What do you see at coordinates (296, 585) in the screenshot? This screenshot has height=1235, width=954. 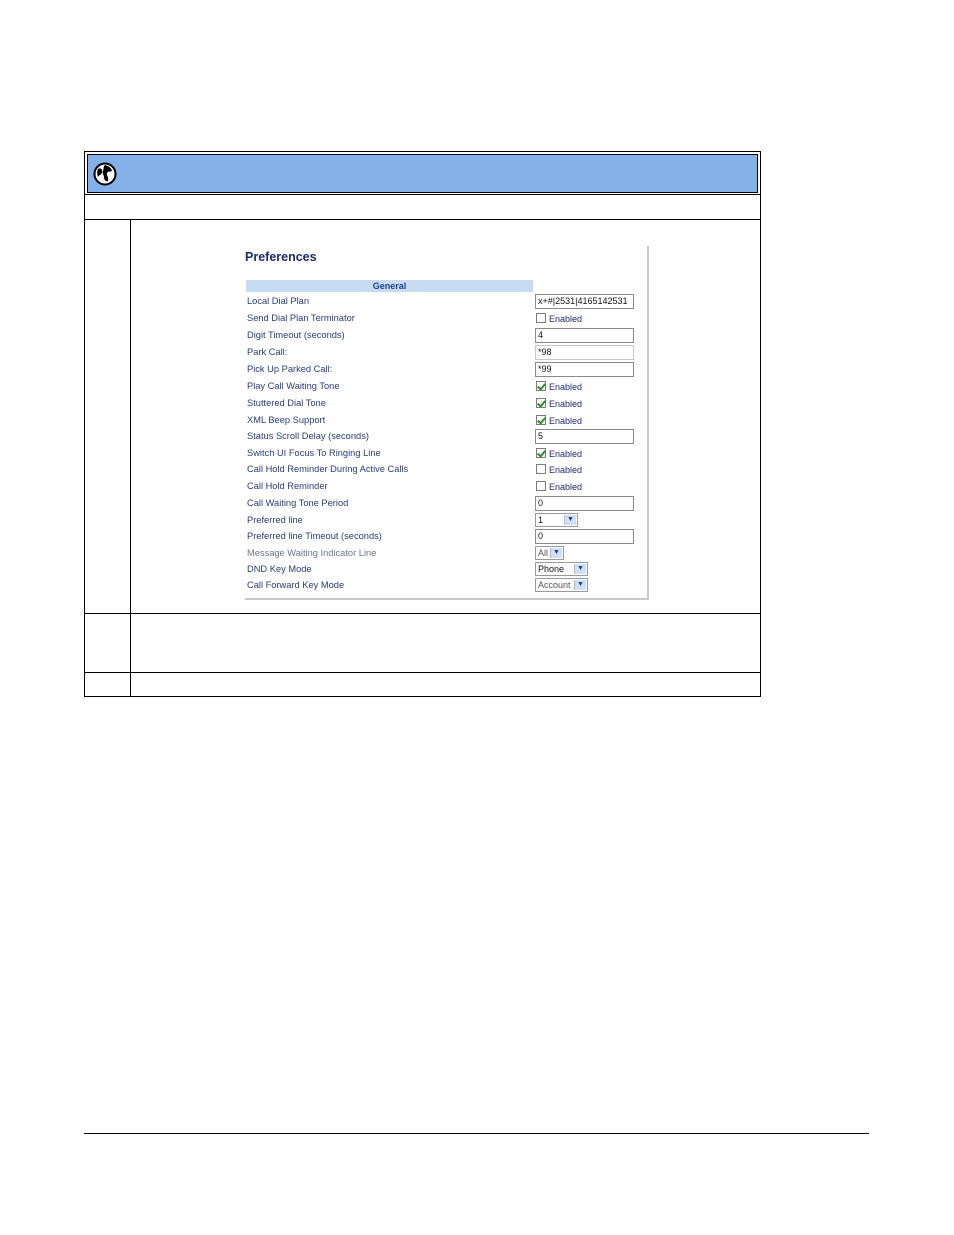 I see `field-label: Call Forward Key Mode` at bounding box center [296, 585].